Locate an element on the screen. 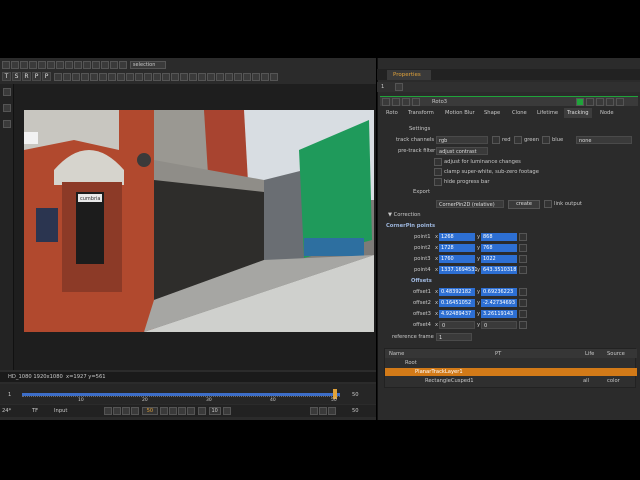 The image size is (640, 480). point1-y: 868 is located at coordinates (499, 237).